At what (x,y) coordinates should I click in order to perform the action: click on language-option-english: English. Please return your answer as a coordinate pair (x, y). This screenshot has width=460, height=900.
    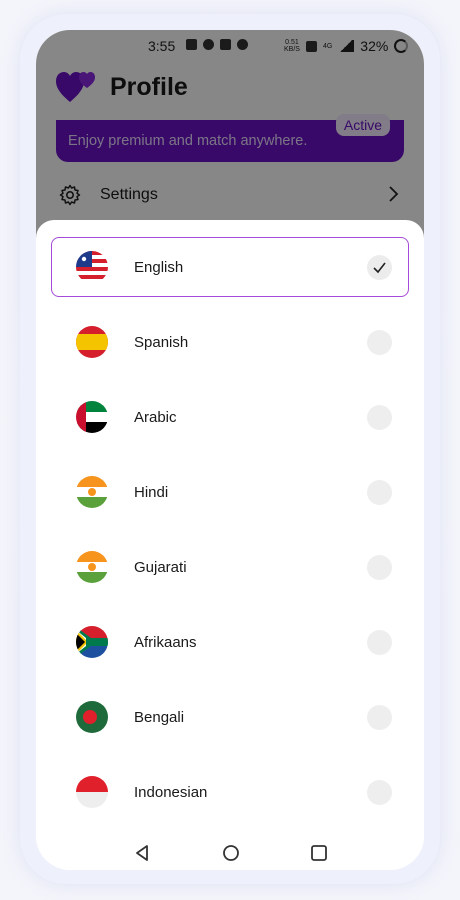
    Looking at the image, I should click on (230, 267).